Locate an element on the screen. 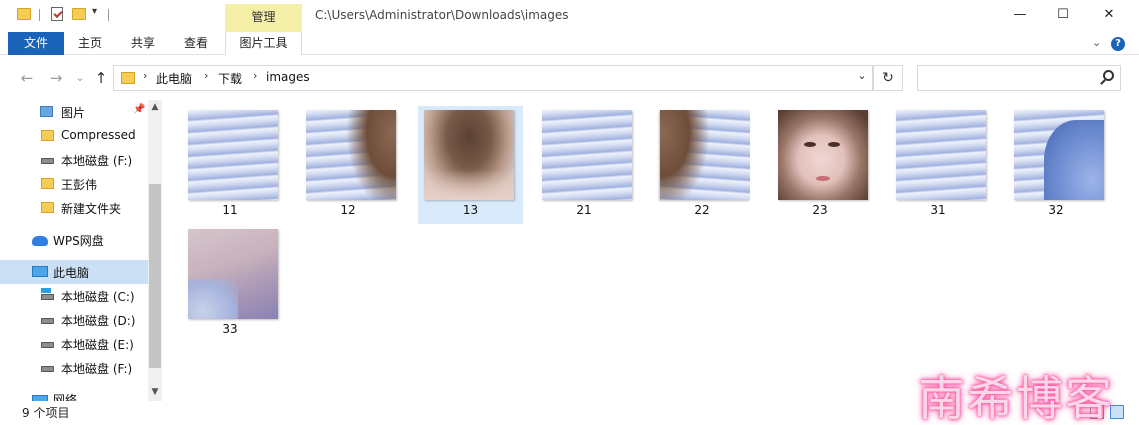 This screenshot has height=425, width=1139. sidebar-item-wps-cloud: WPS网盘 is located at coordinates (74, 240).